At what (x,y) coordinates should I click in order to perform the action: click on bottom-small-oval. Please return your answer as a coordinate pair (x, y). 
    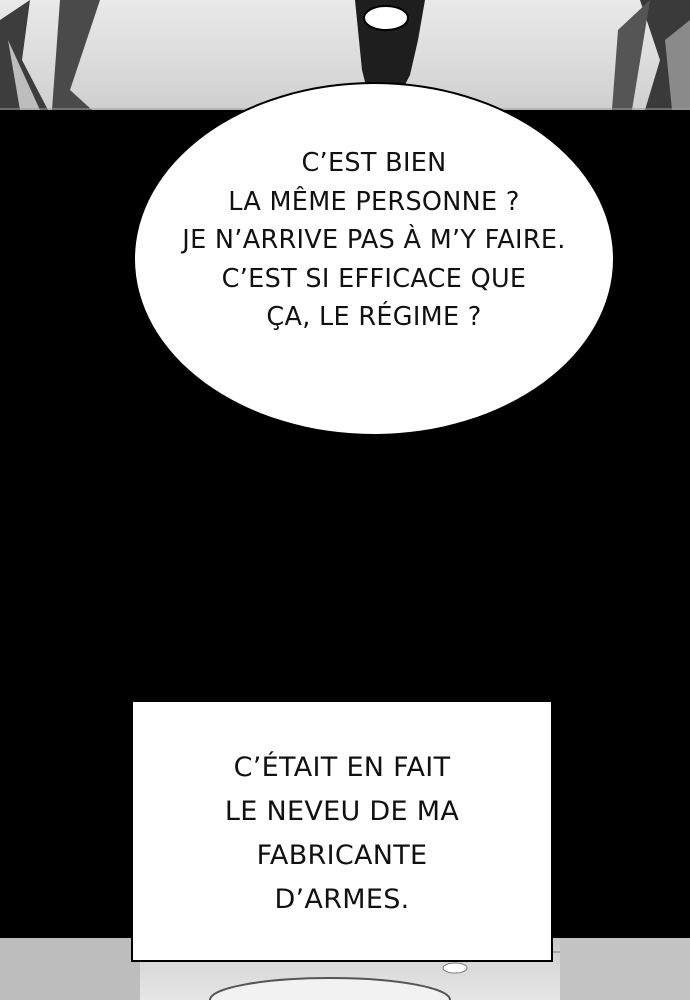
    Looking at the image, I should click on (455, 968).